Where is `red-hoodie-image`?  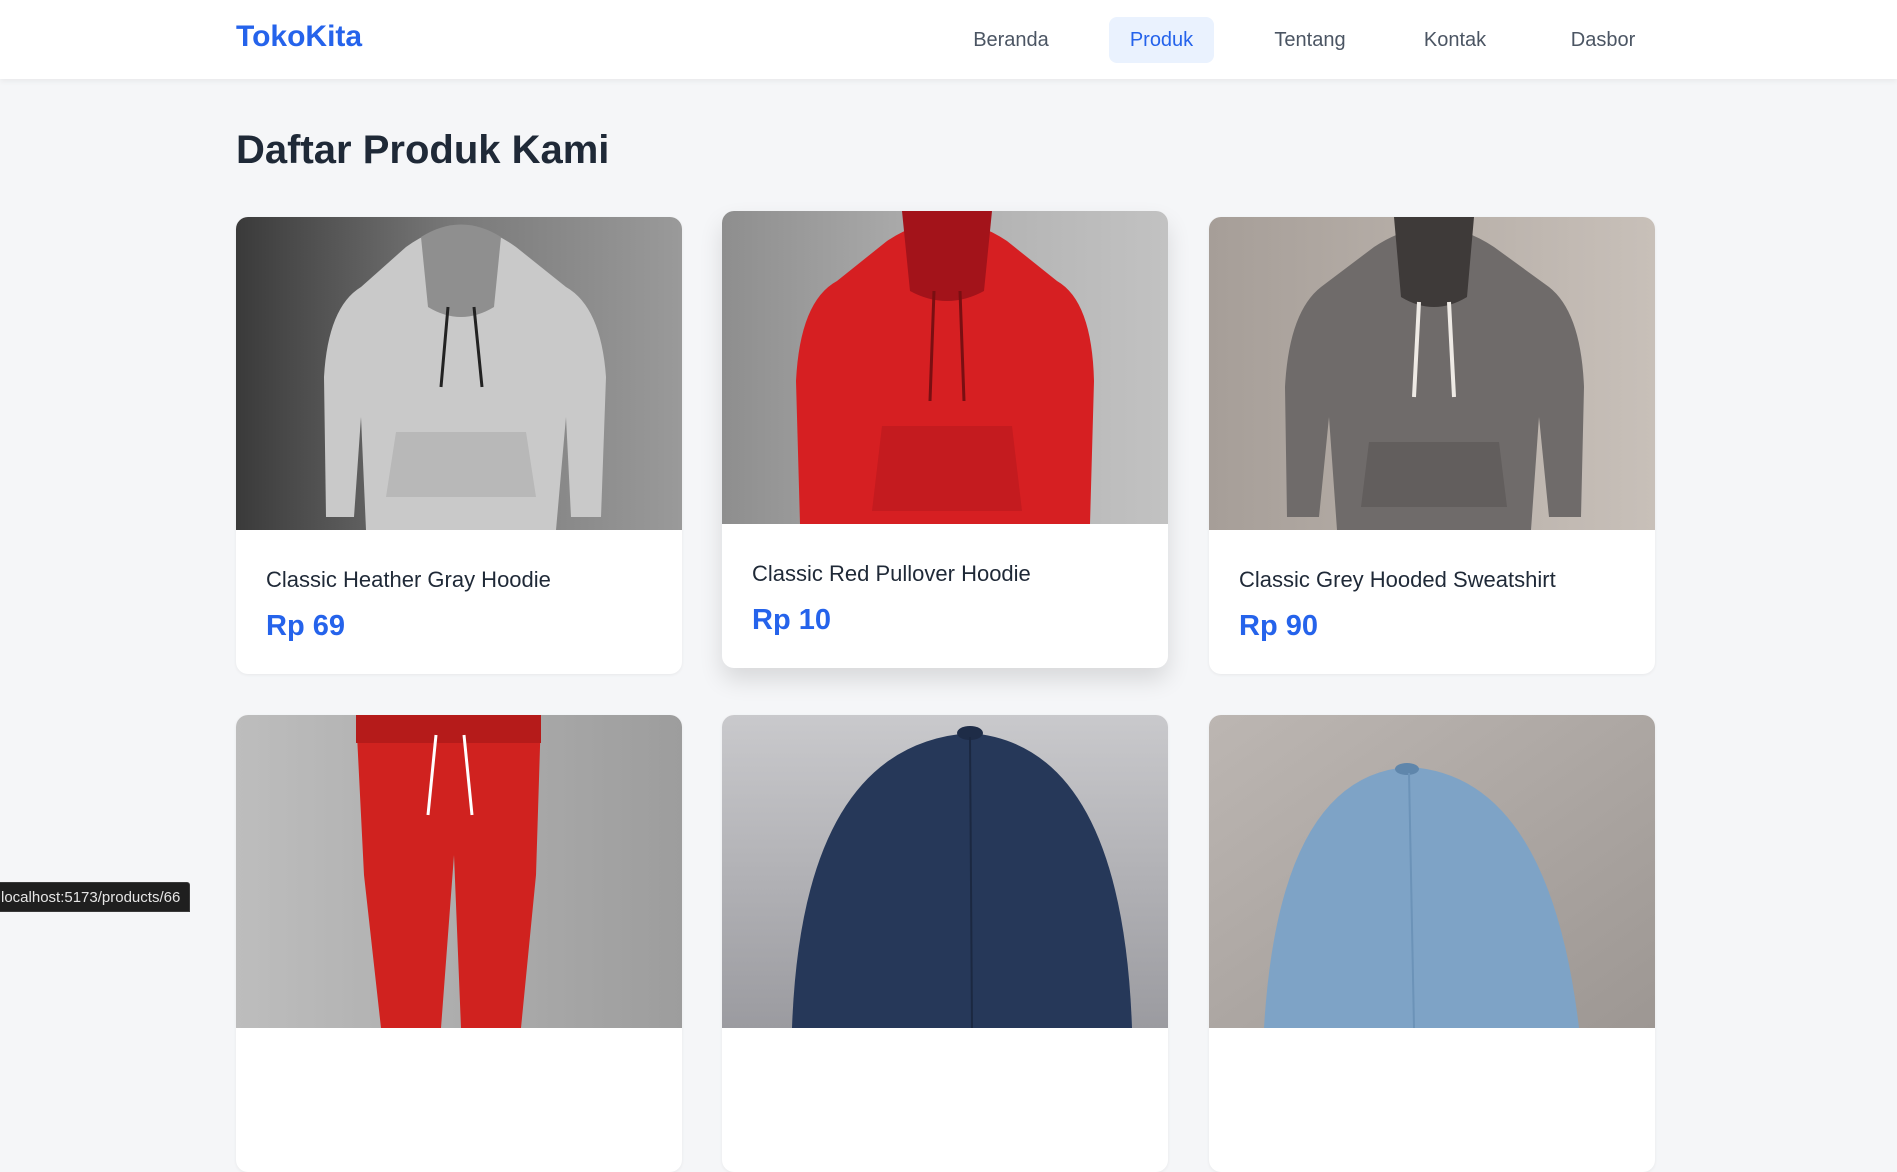
red-hoodie-image is located at coordinates (945, 367).